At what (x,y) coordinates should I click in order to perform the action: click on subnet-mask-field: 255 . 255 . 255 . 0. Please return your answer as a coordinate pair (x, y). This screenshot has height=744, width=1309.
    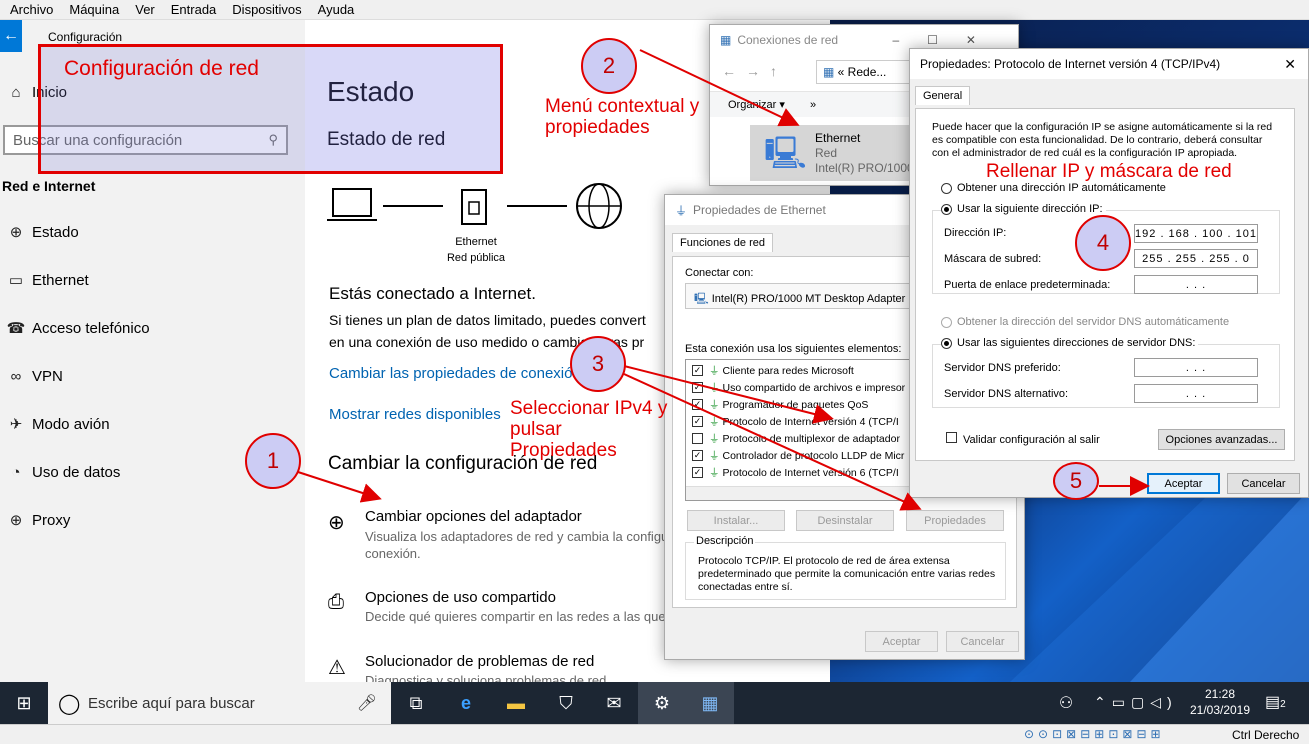
    Looking at the image, I should click on (1196, 258).